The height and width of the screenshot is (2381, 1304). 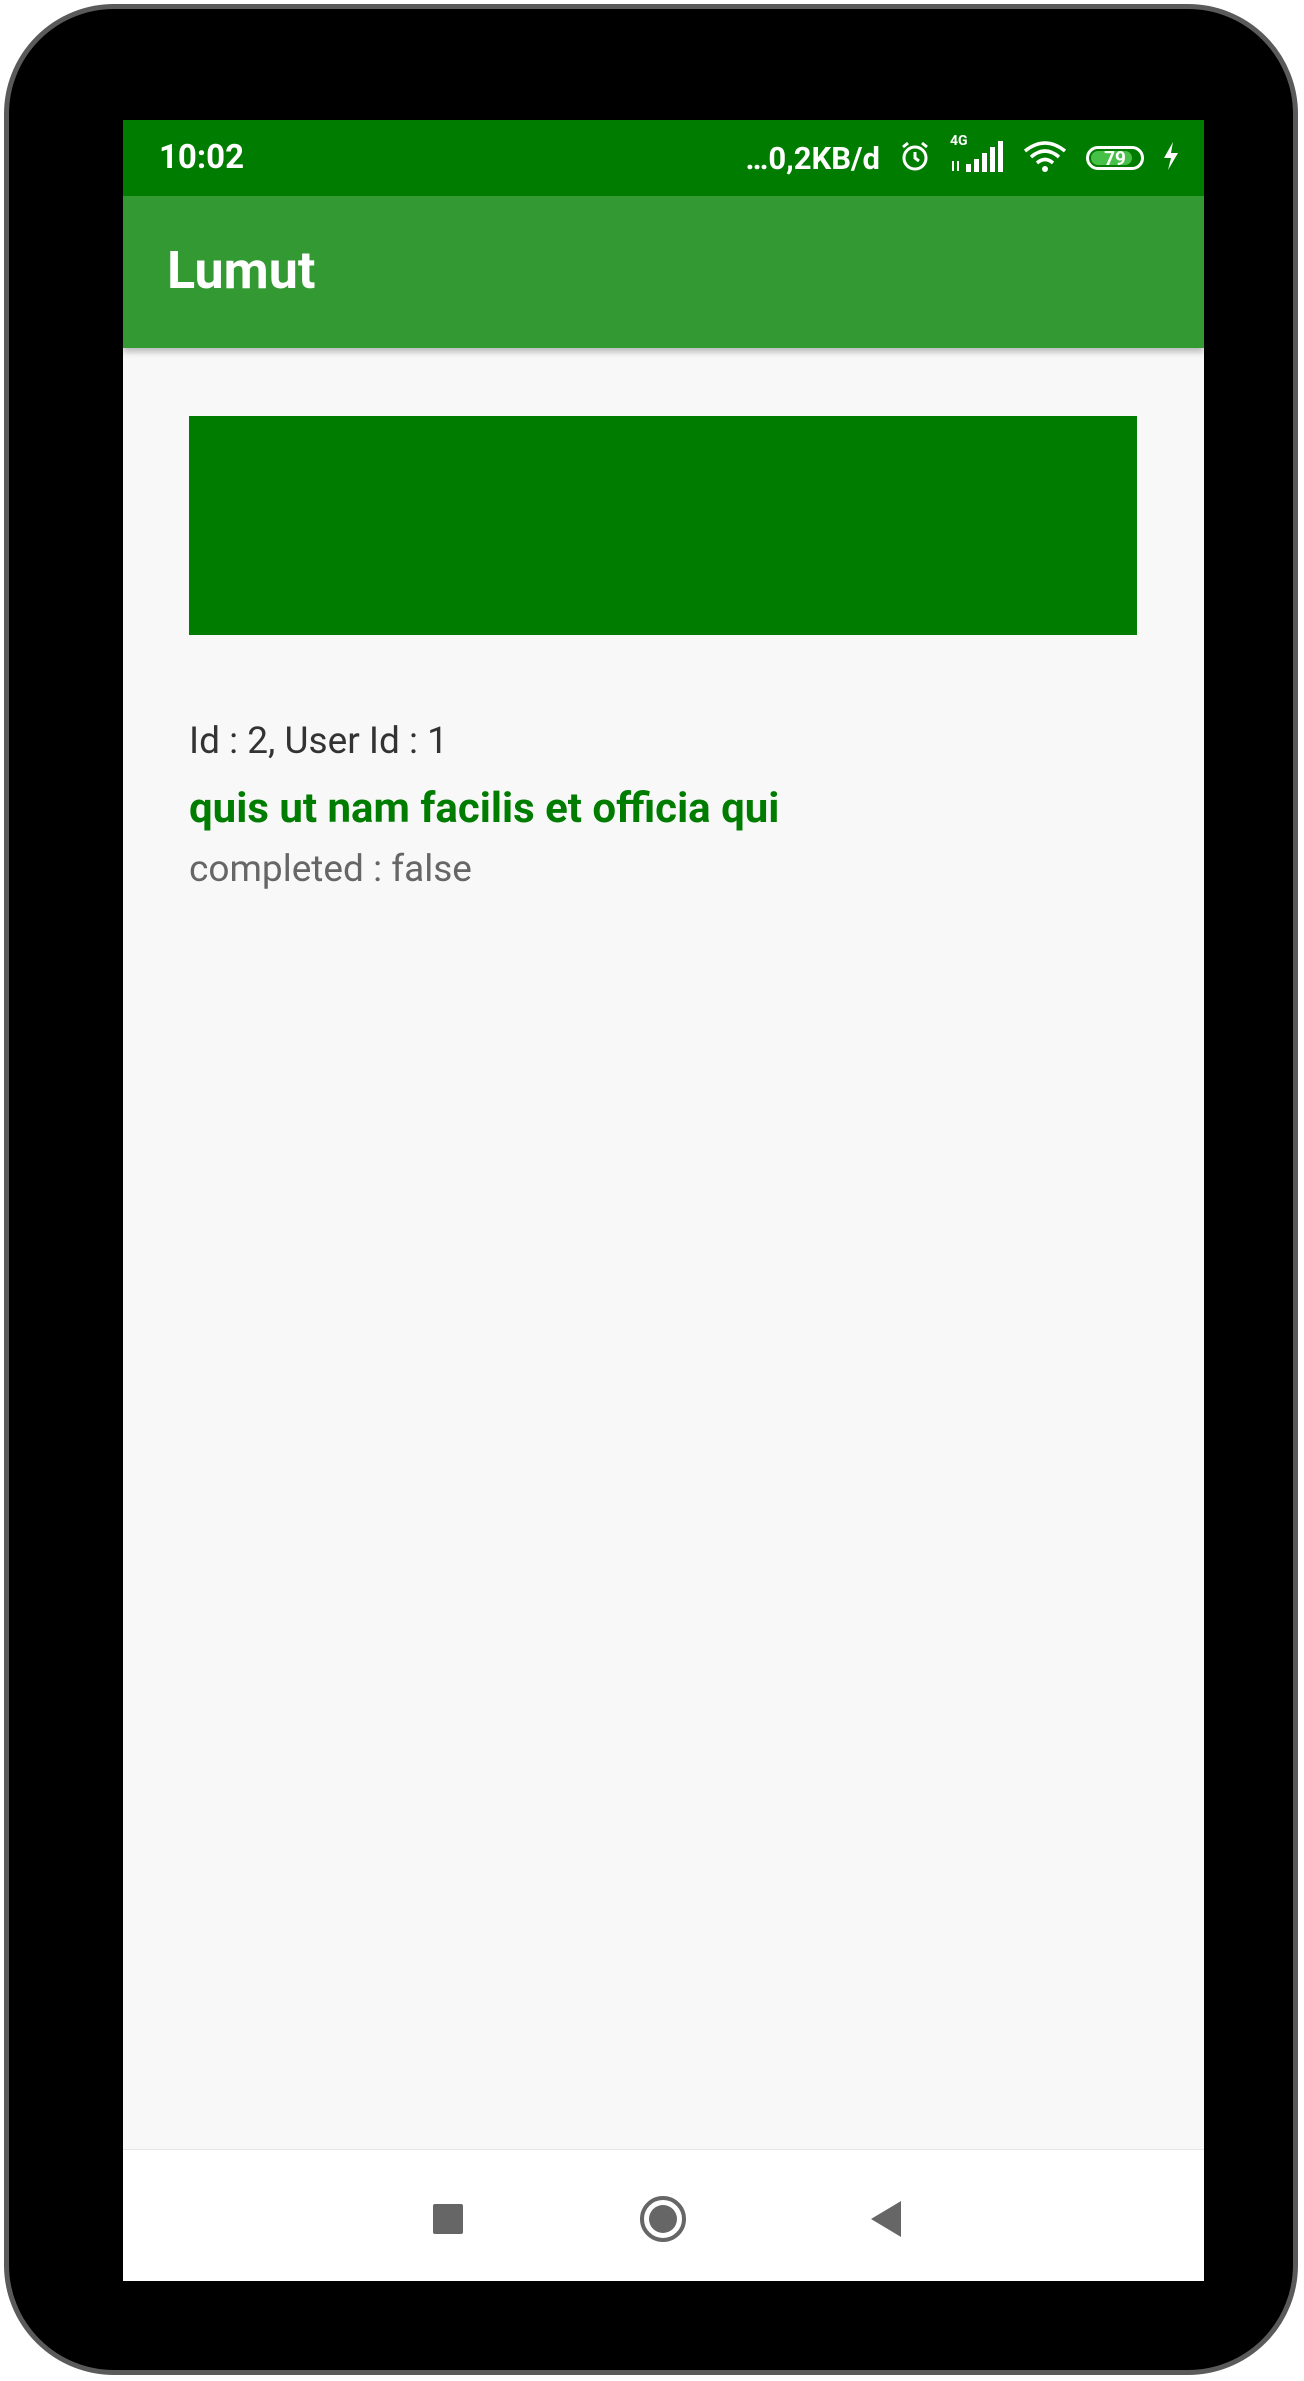 What do you see at coordinates (663, 272) in the screenshot?
I see `app-bar: Lumut` at bounding box center [663, 272].